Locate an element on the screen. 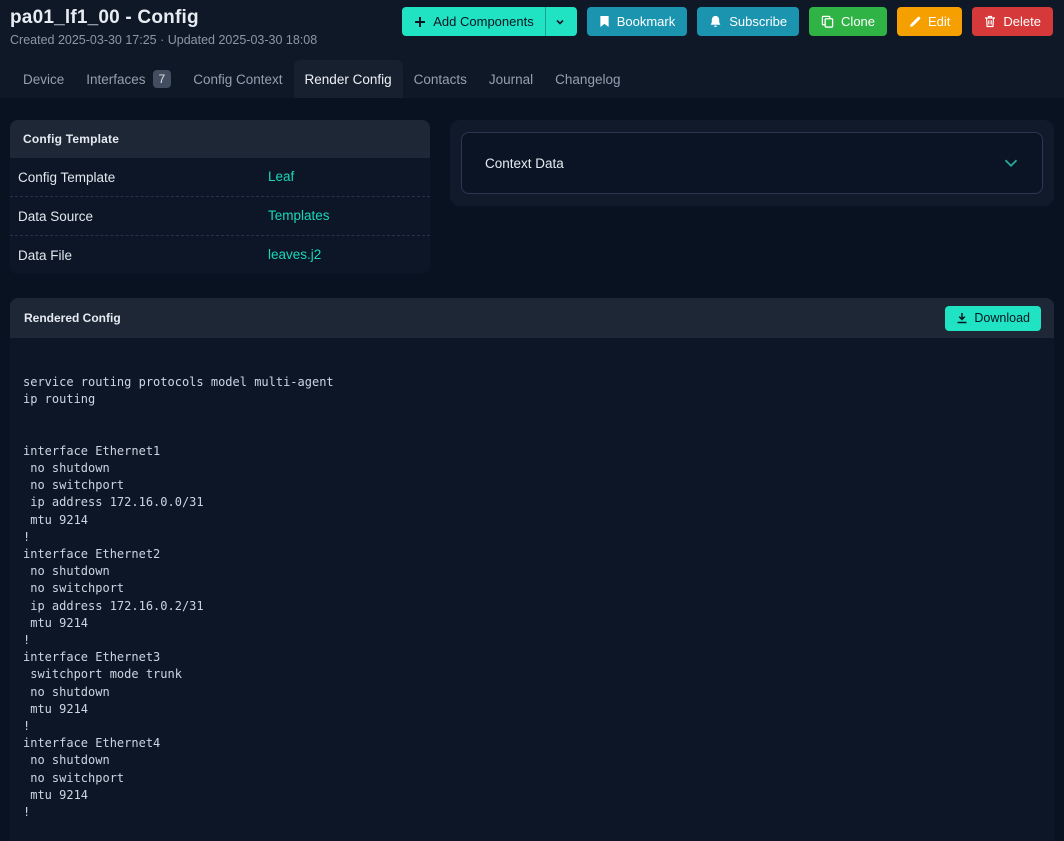 The width and height of the screenshot is (1064, 841). edit-label: Edit is located at coordinates (939, 21).